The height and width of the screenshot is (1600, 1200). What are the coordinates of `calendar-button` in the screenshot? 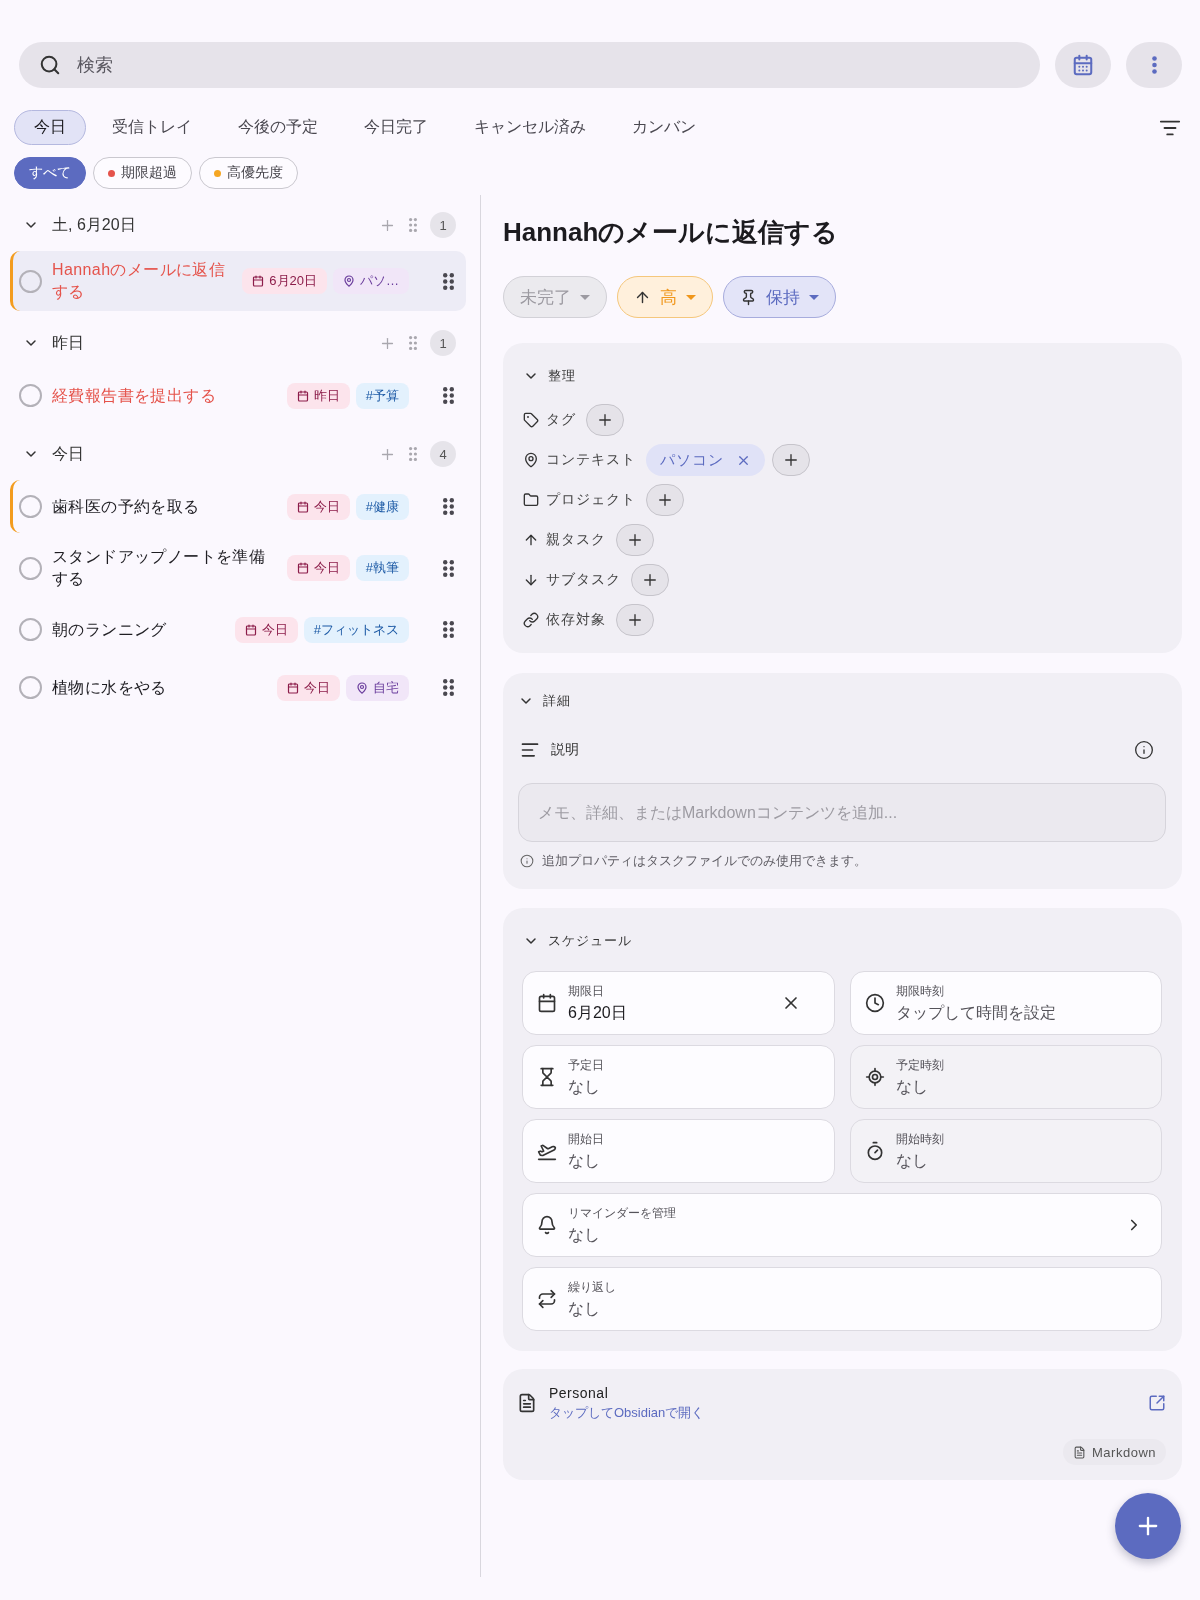 It's located at (1083, 65).